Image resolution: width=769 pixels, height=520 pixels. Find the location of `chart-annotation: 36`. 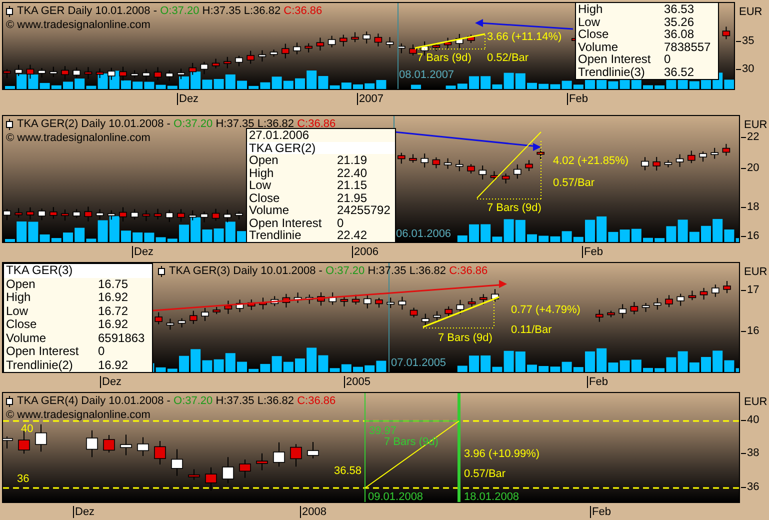

chart-annotation: 36 is located at coordinates (23, 479).